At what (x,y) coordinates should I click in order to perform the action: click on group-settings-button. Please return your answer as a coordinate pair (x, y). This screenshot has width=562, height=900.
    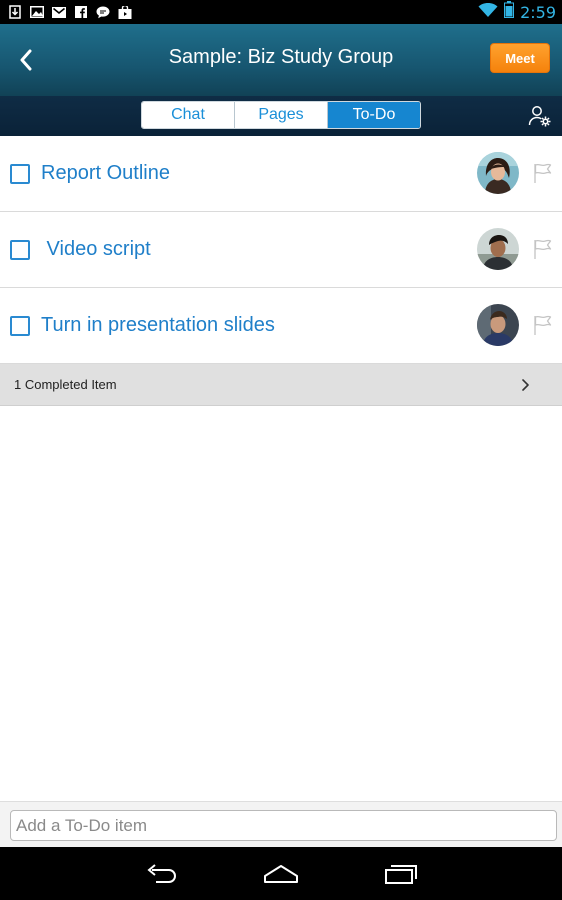
    Looking at the image, I should click on (540, 116).